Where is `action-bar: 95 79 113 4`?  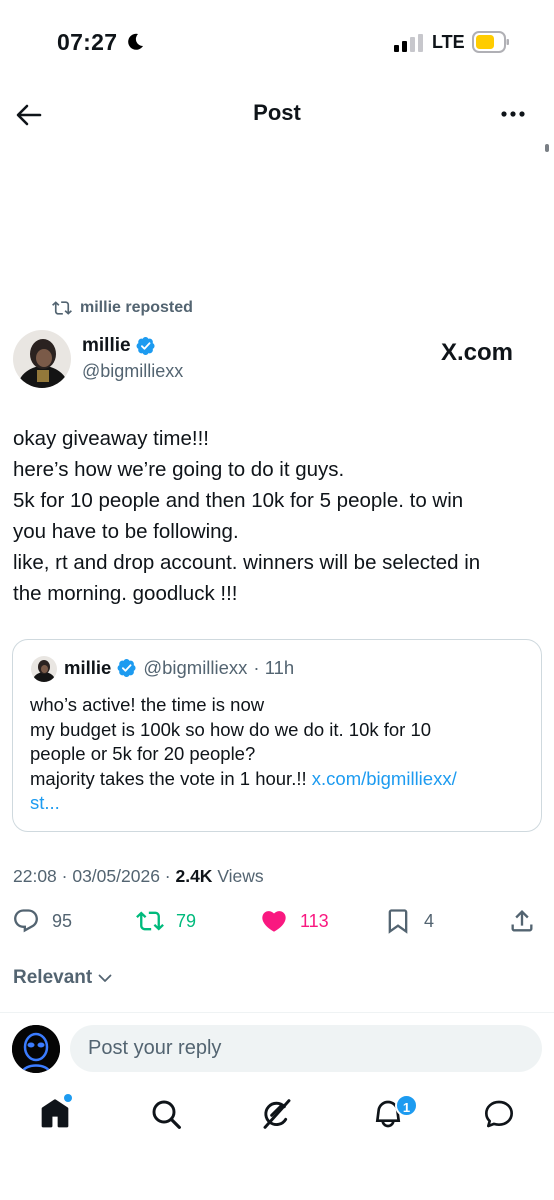
action-bar: 95 79 113 4 is located at coordinates (277, 924).